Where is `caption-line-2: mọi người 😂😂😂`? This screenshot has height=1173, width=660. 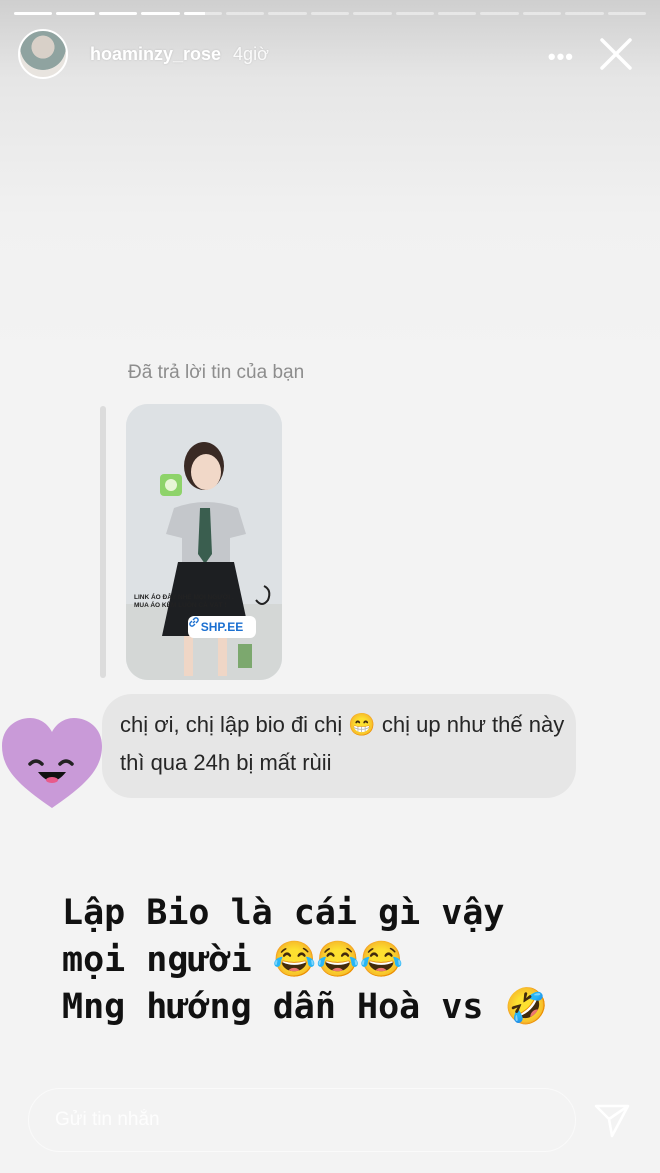
caption-line-2: mọi người 😂😂😂 is located at coordinates (233, 960).